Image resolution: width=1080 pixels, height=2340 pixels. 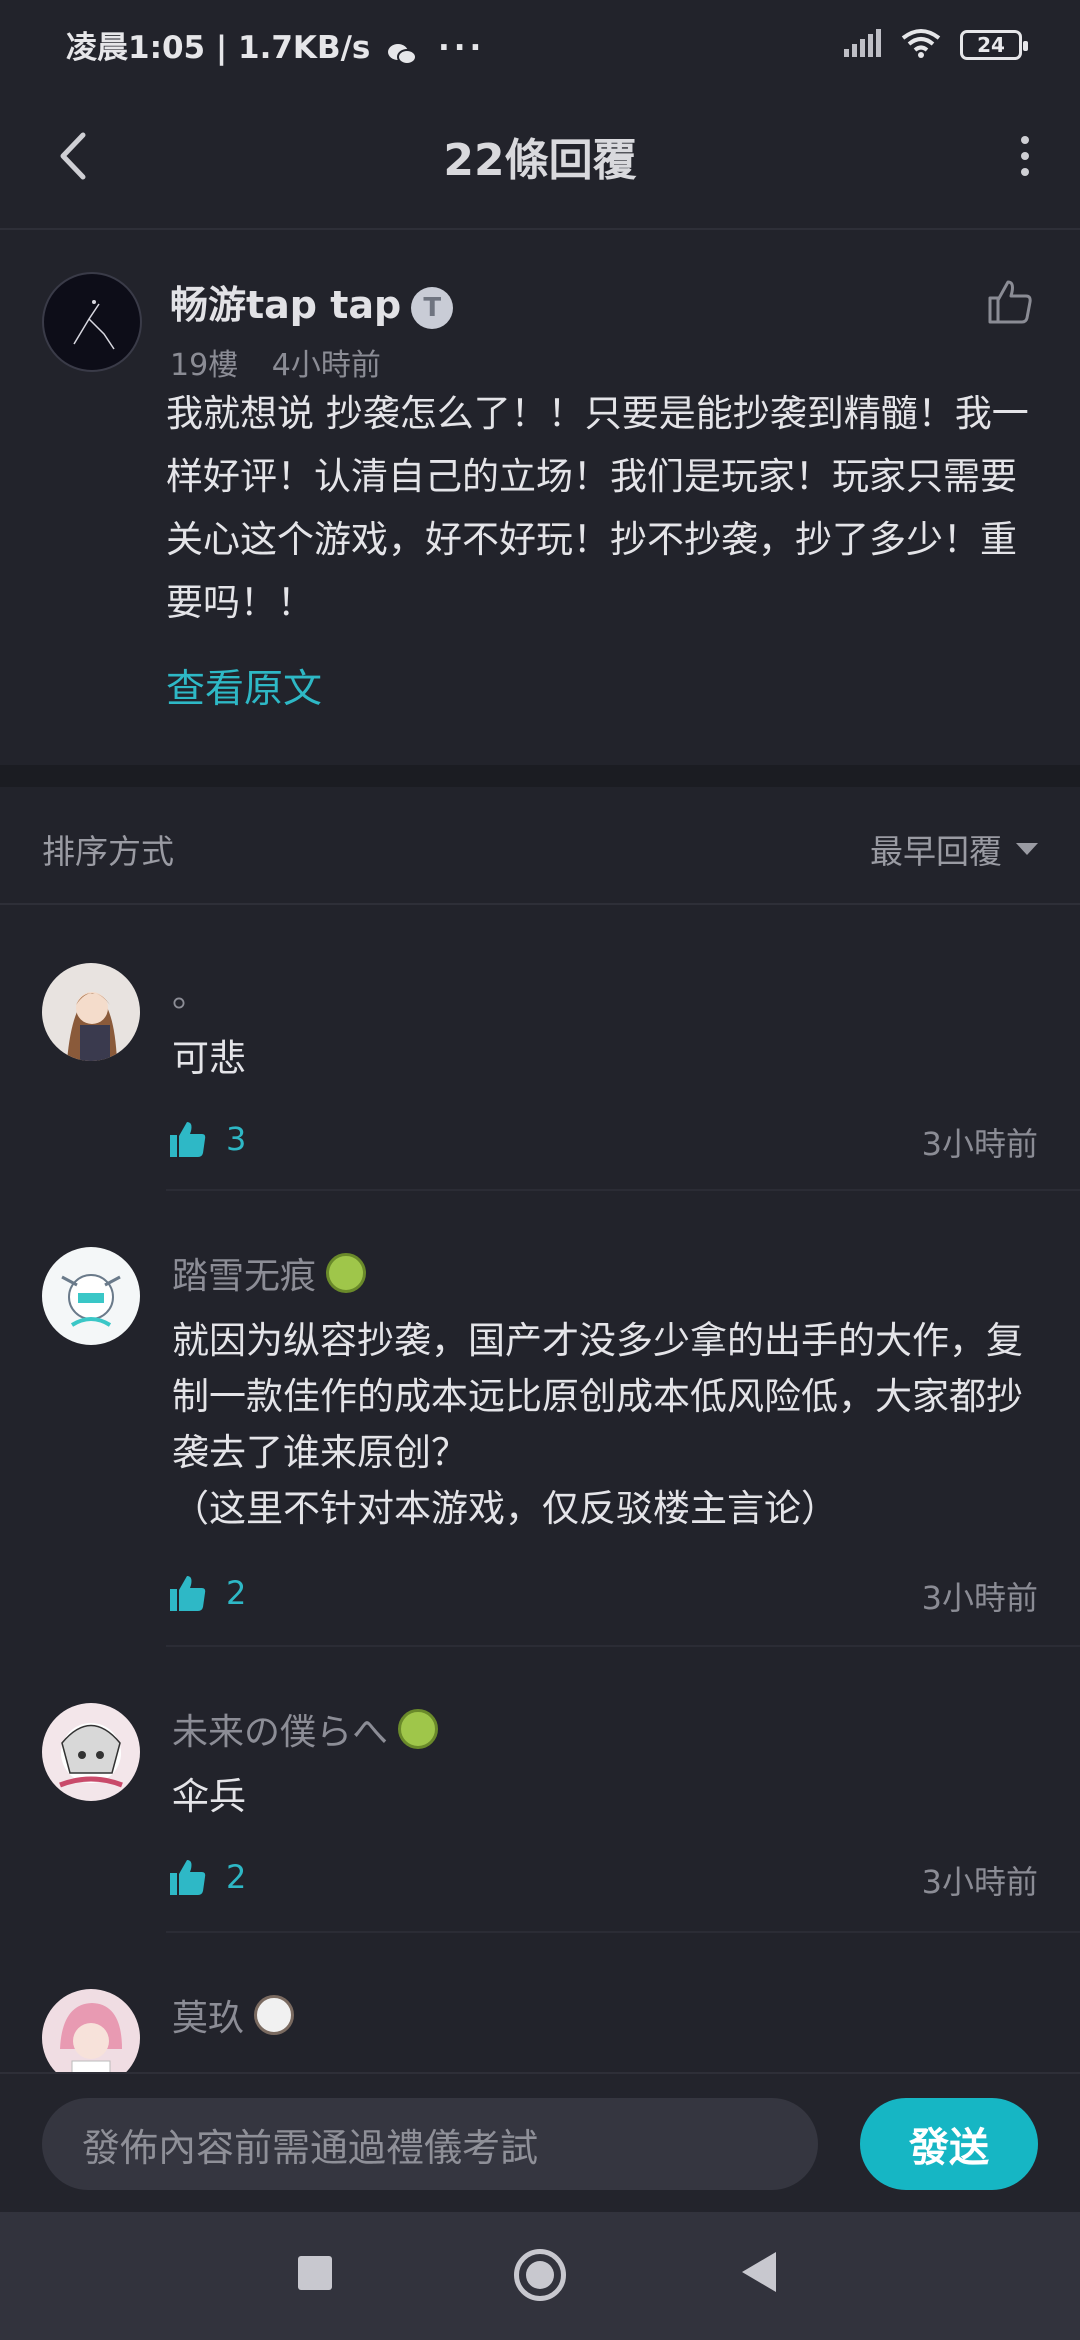 I want to click on verified-badge-icon: T, so click(x=432, y=307).